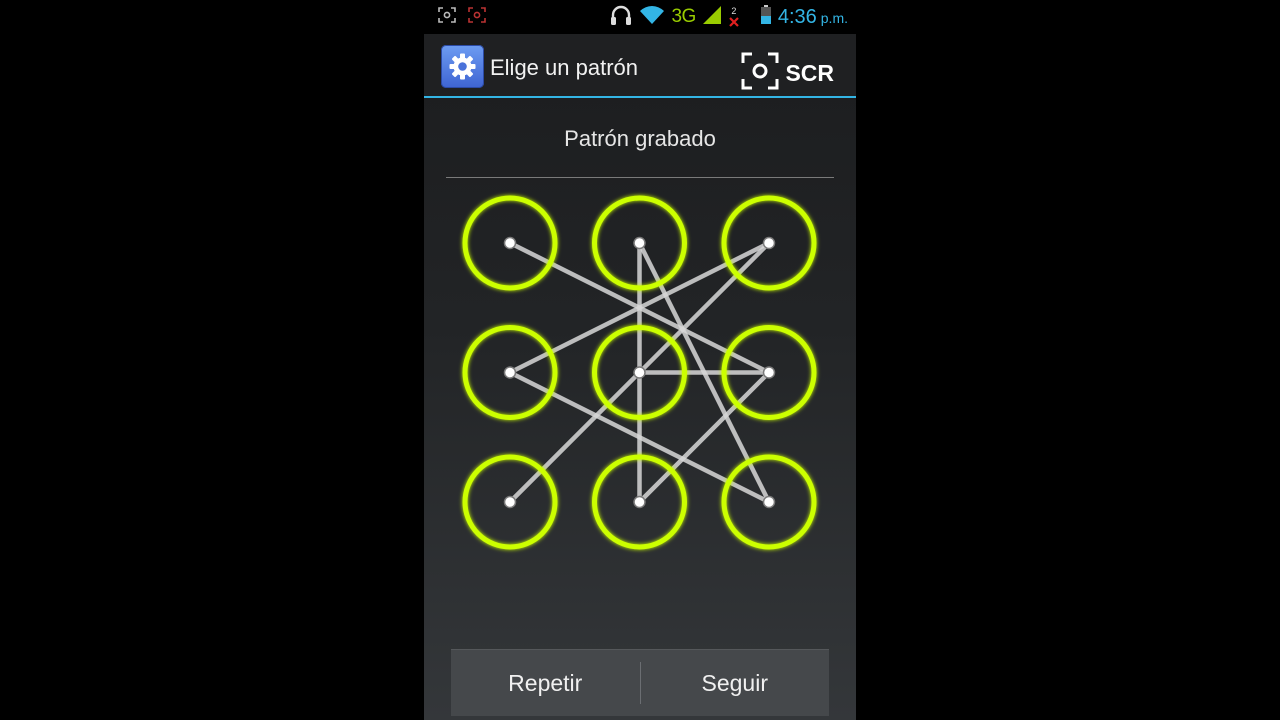  Describe the element at coordinates (735, 683) in the screenshot. I see `continue-button: Seguir` at that location.